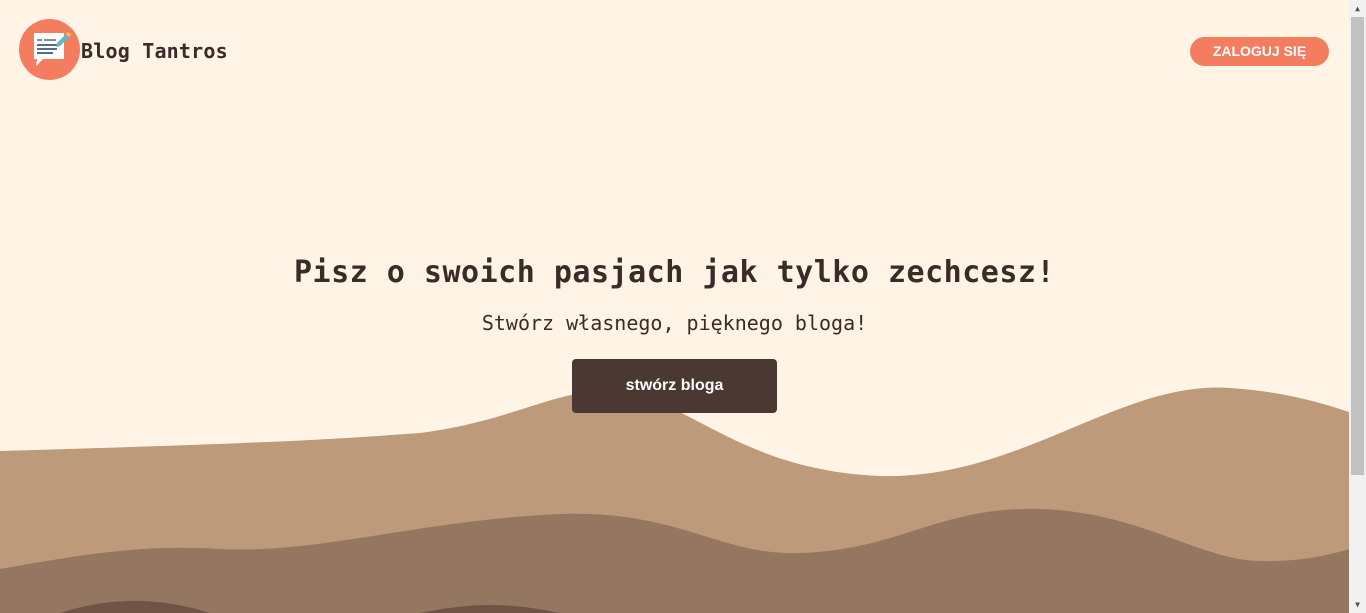 The height and width of the screenshot is (613, 1366). What do you see at coordinates (154, 51) in the screenshot?
I see `brand-name: Blog Tantros` at bounding box center [154, 51].